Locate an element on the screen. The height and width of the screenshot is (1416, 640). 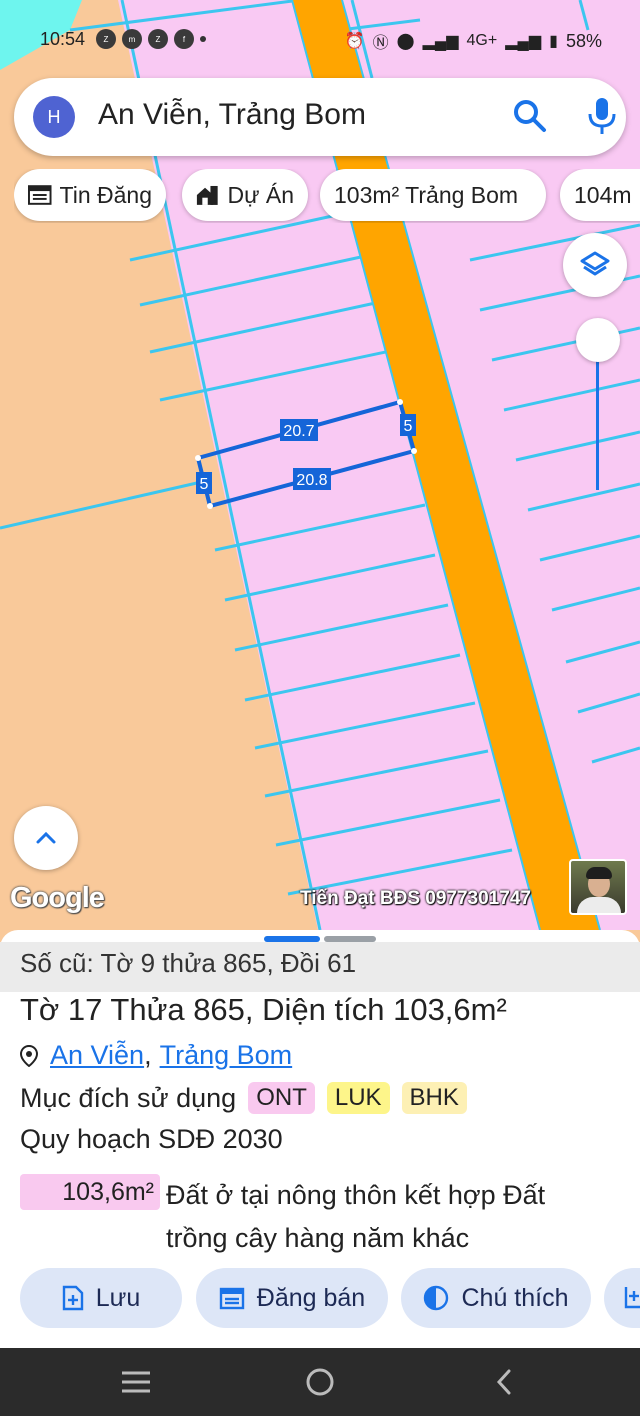
save-button: Lưu is located at coordinates (101, 1298).